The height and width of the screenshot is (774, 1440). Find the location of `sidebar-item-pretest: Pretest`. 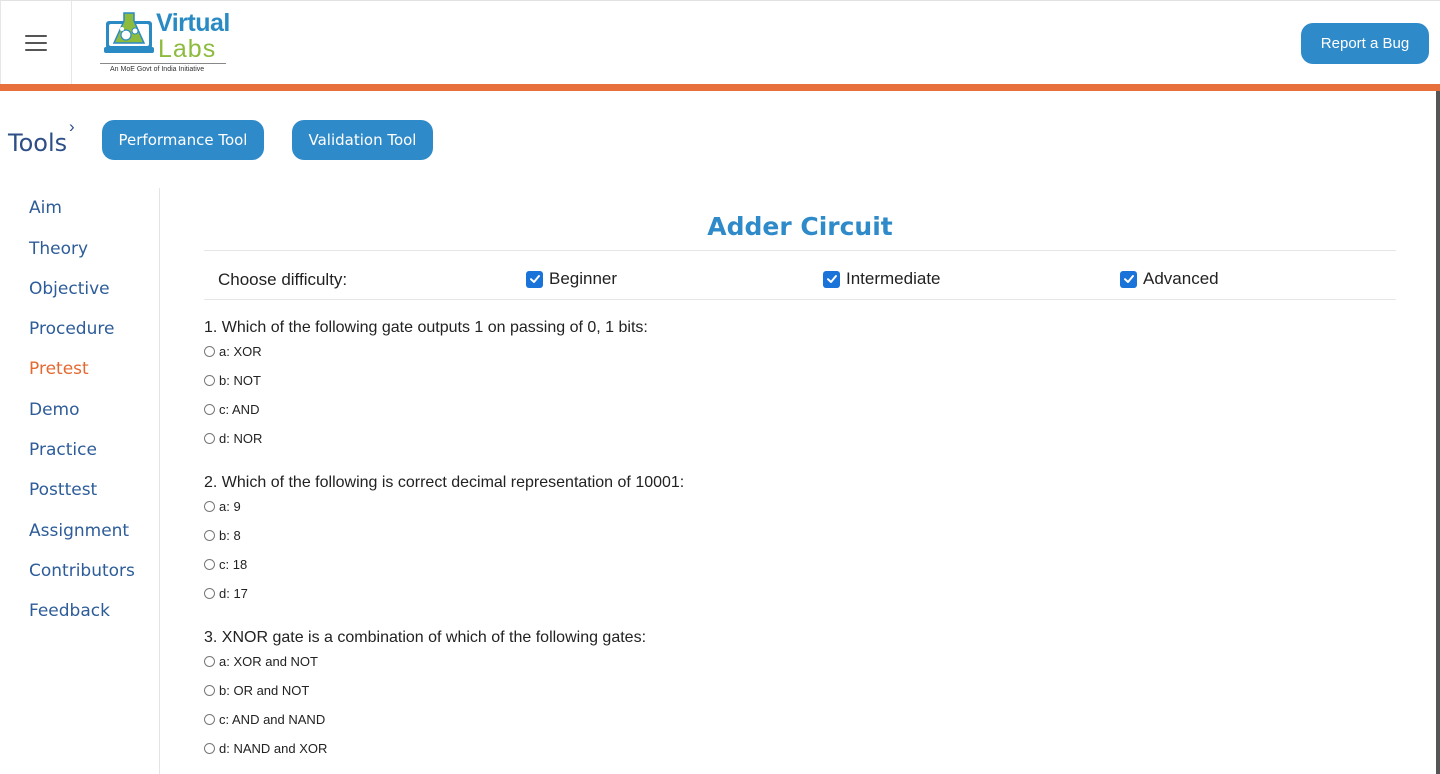

sidebar-item-pretest: Pretest is located at coordinates (59, 369).